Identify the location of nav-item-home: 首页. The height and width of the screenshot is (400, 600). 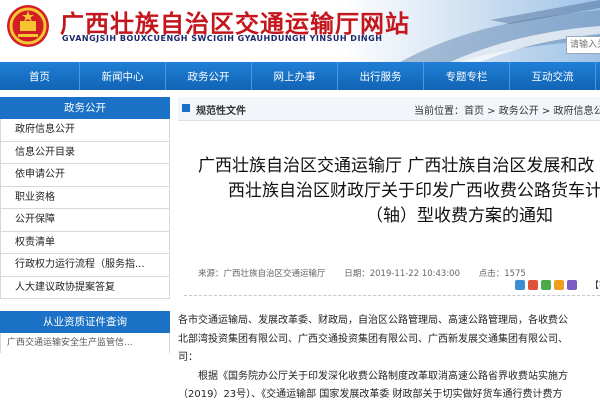
(40, 76).